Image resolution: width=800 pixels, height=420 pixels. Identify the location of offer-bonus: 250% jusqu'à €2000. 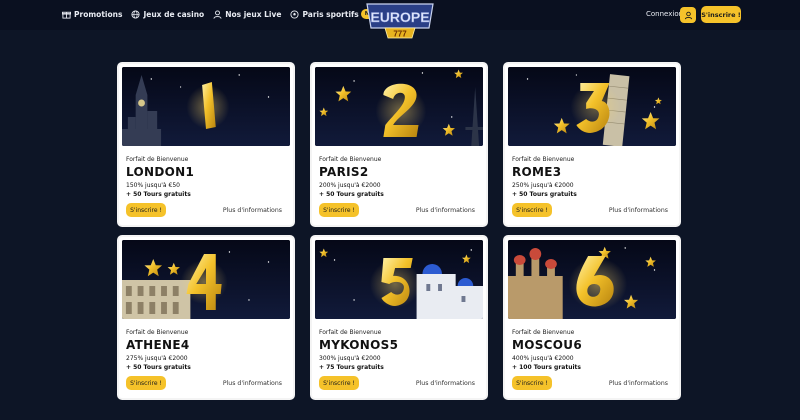
(543, 185).